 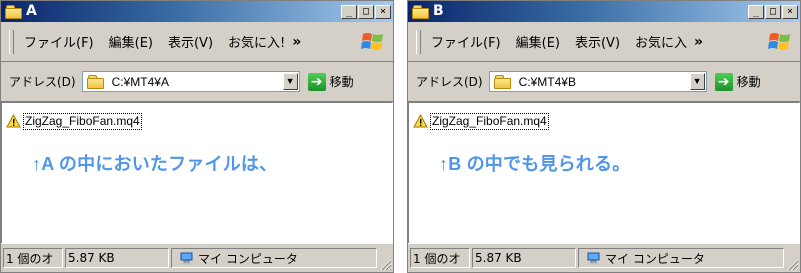 I want to click on window-b-addressbar: アドレス(D) C:¥MT4¥B ▼ ➔ 移動, so click(x=604, y=82).